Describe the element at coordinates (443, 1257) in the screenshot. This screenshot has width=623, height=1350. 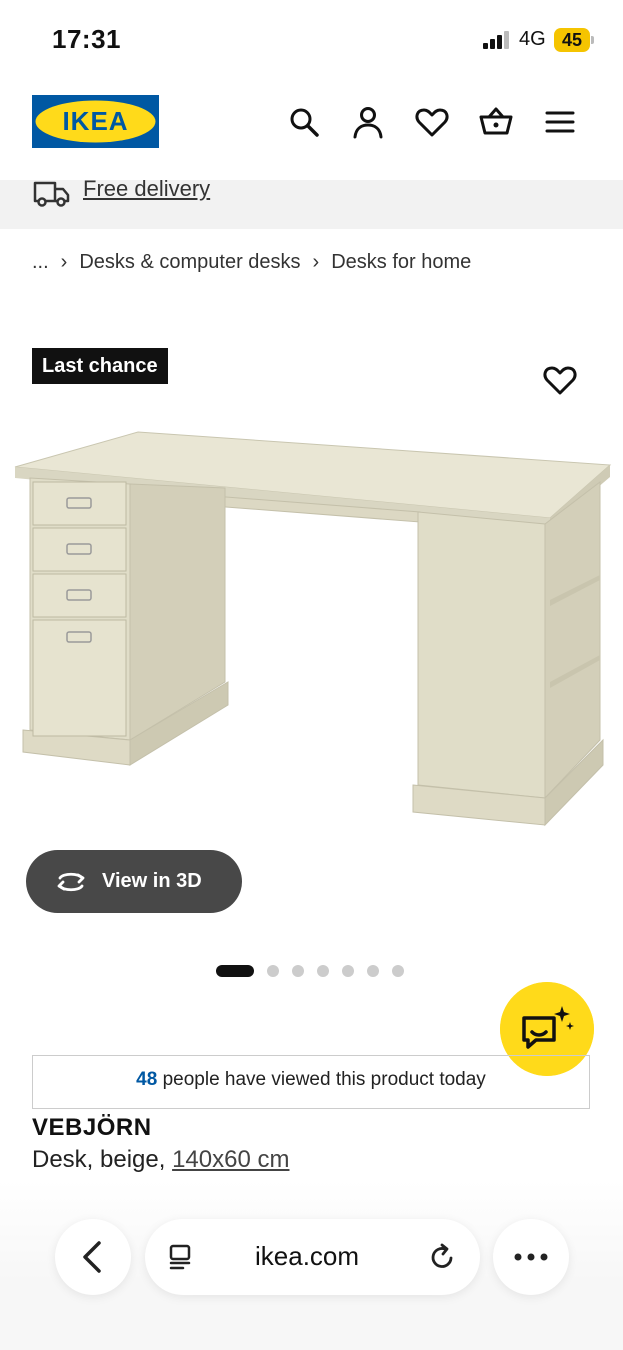
I see `reload-icon` at that location.